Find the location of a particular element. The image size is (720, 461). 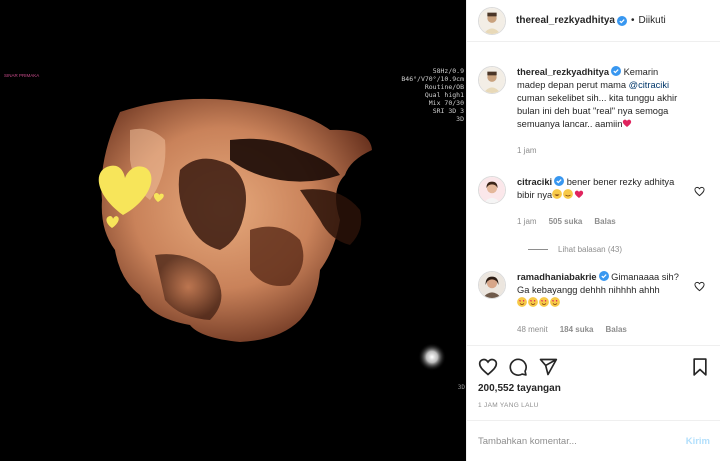

comment-composer: Kirim is located at coordinates (593, 440).